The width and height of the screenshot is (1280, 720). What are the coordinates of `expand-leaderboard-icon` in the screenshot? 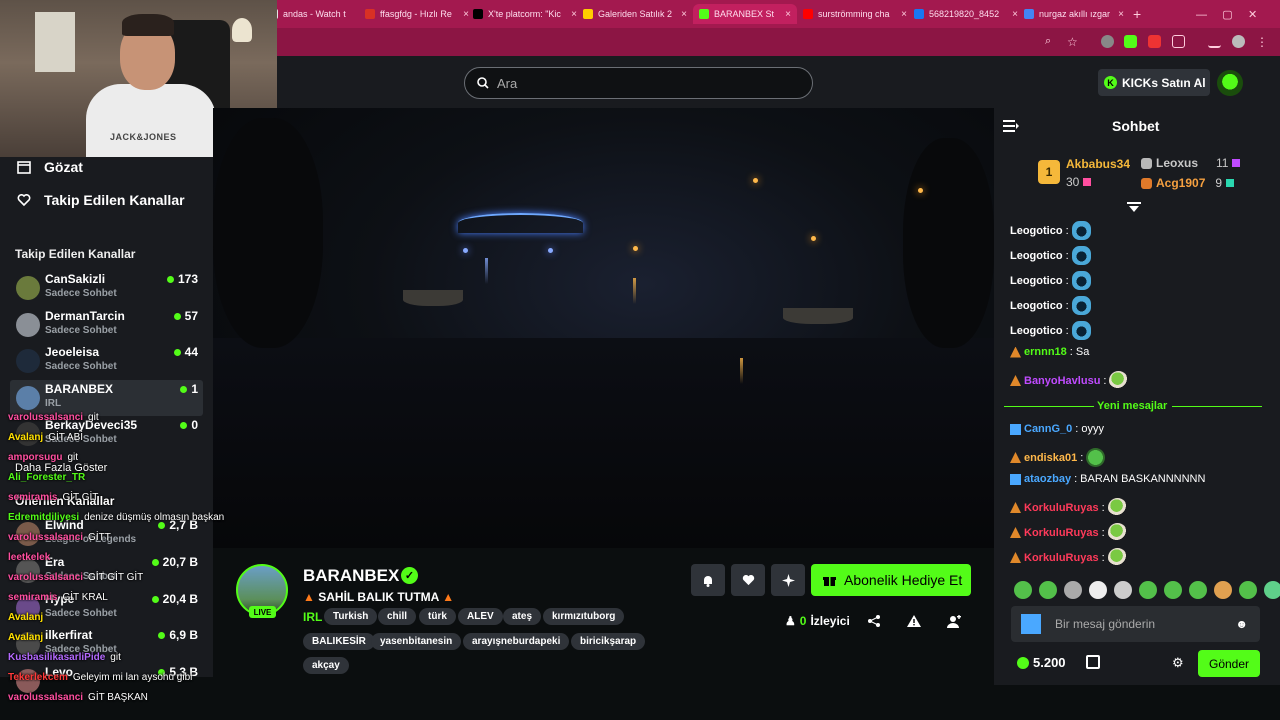 It's located at (1134, 209).